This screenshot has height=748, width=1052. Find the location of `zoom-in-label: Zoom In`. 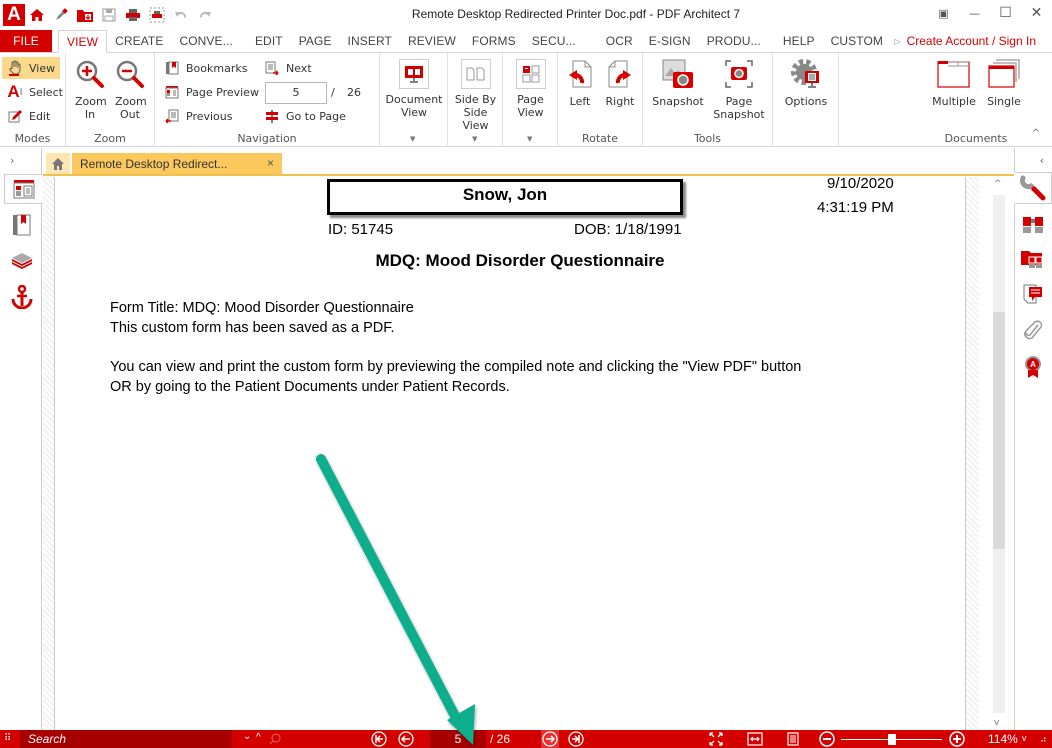

zoom-in-label: Zoom In is located at coordinates (91, 108).